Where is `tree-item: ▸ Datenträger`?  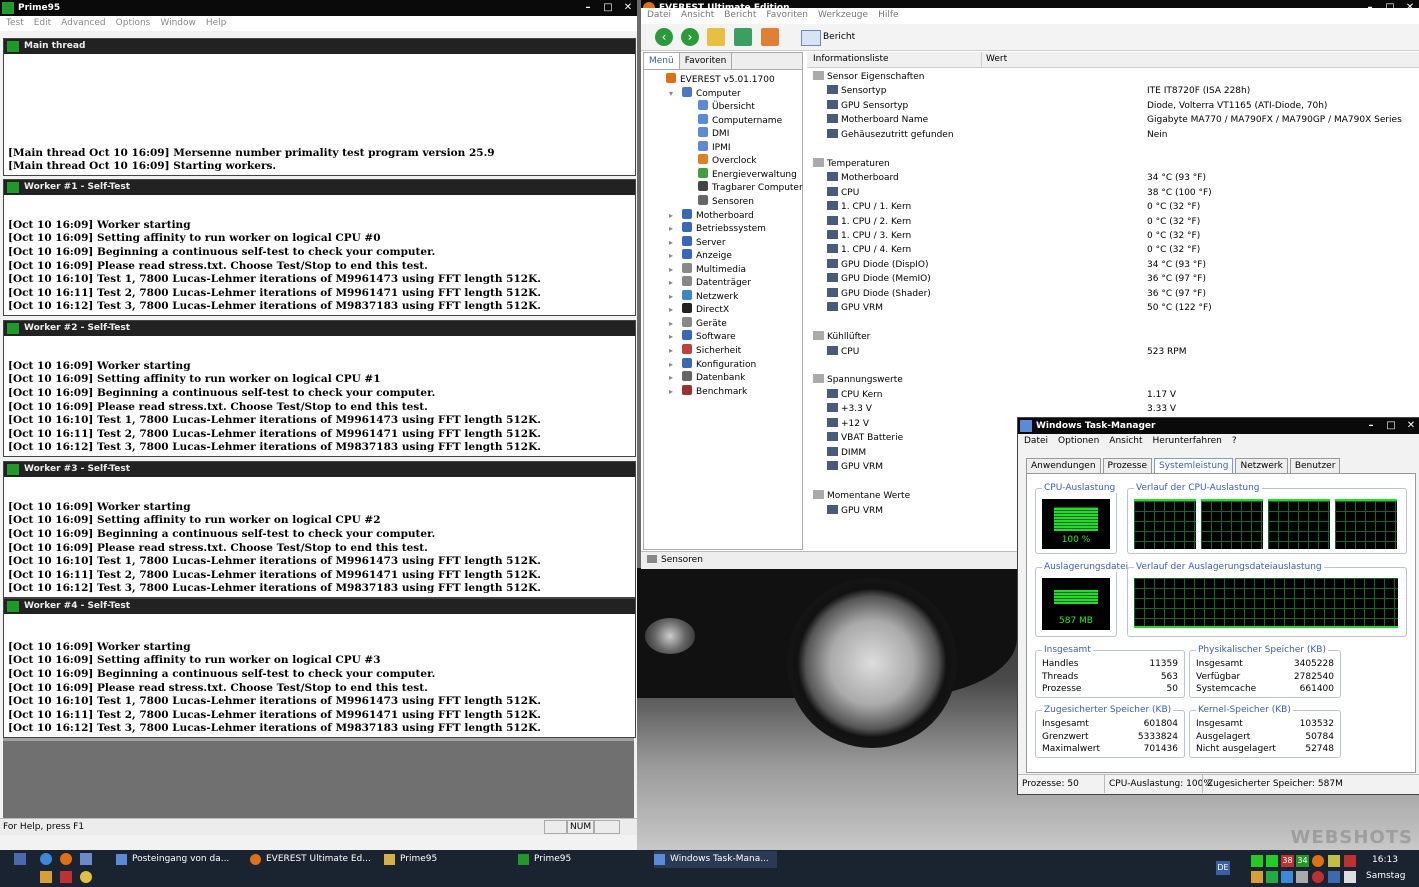
tree-item: ▸ Datenträger is located at coordinates (710, 282).